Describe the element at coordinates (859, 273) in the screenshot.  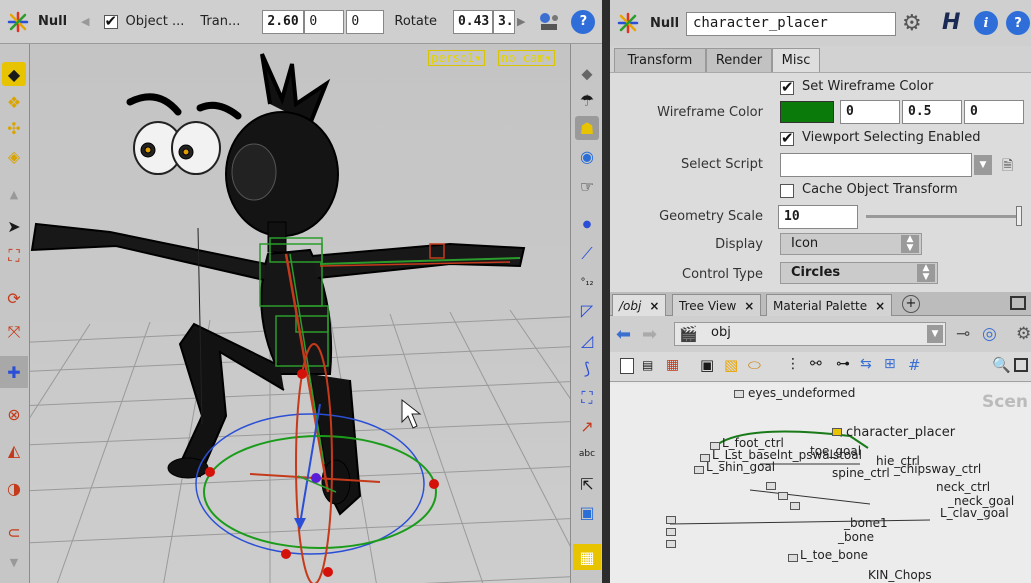
I see `control-type-menu: Circles ▲ ▼` at that location.